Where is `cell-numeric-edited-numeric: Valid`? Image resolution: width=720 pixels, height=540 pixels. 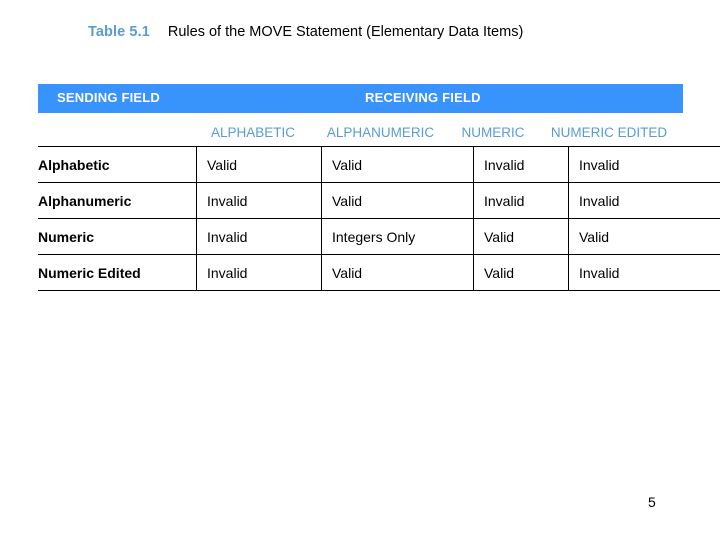 cell-numeric-edited-numeric: Valid is located at coordinates (521, 272).